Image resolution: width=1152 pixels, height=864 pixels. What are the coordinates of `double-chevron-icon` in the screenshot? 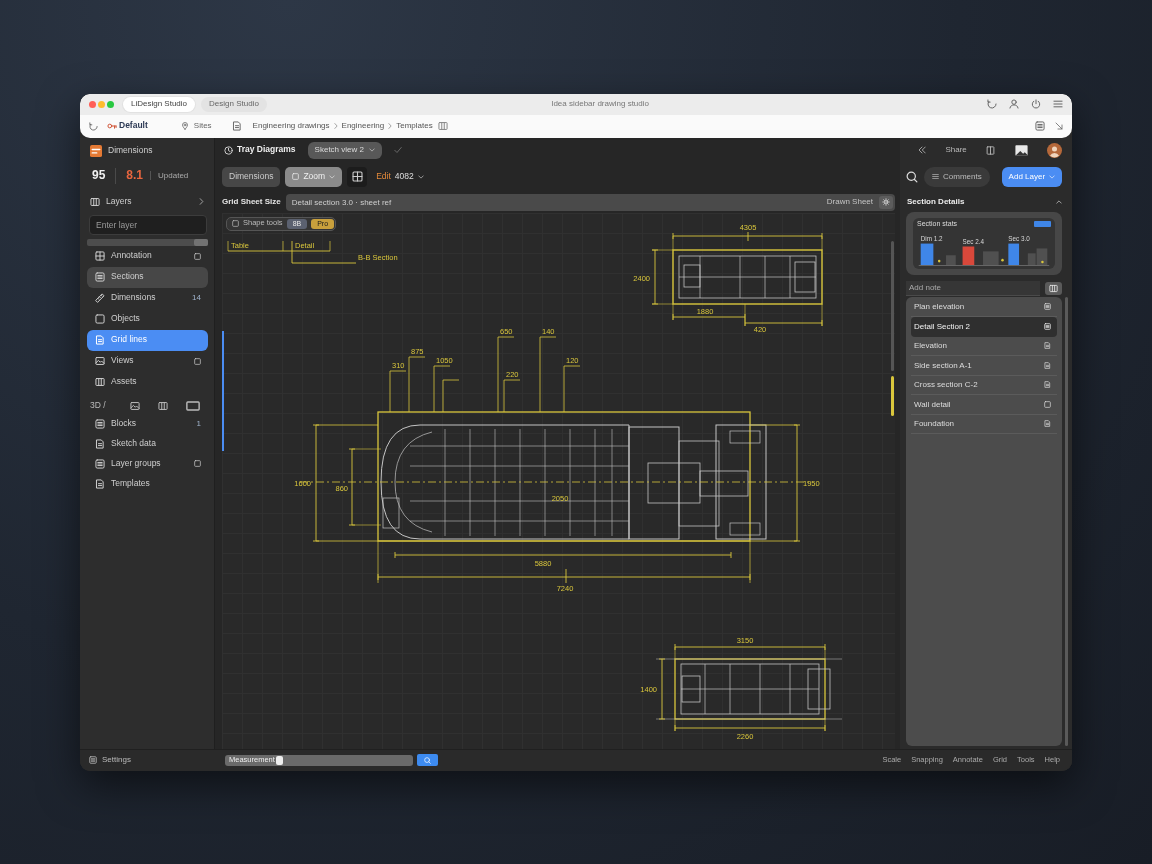 It's located at (922, 150).